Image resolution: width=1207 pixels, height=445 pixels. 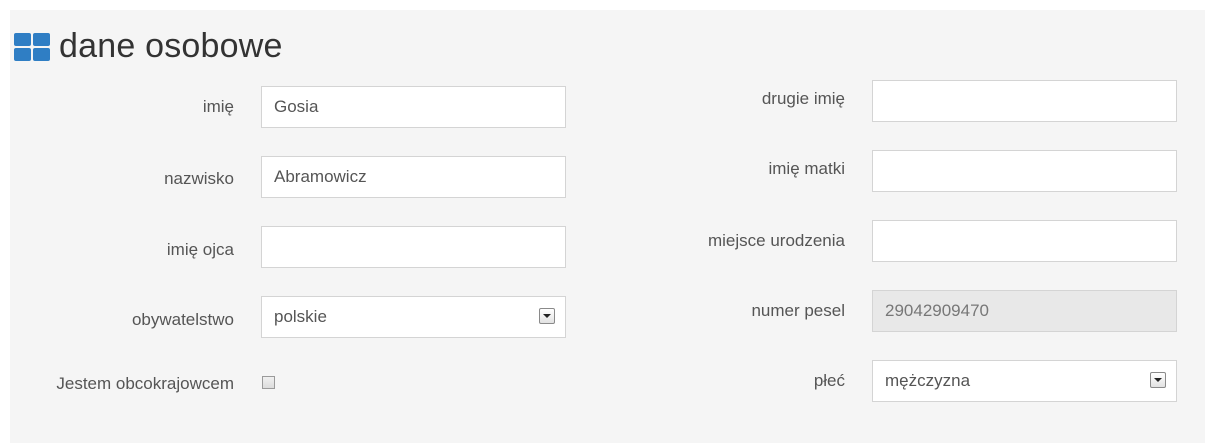 I want to click on foreigner-checkbox-label: Jestem obcokrajowcem, so click(x=145, y=383).